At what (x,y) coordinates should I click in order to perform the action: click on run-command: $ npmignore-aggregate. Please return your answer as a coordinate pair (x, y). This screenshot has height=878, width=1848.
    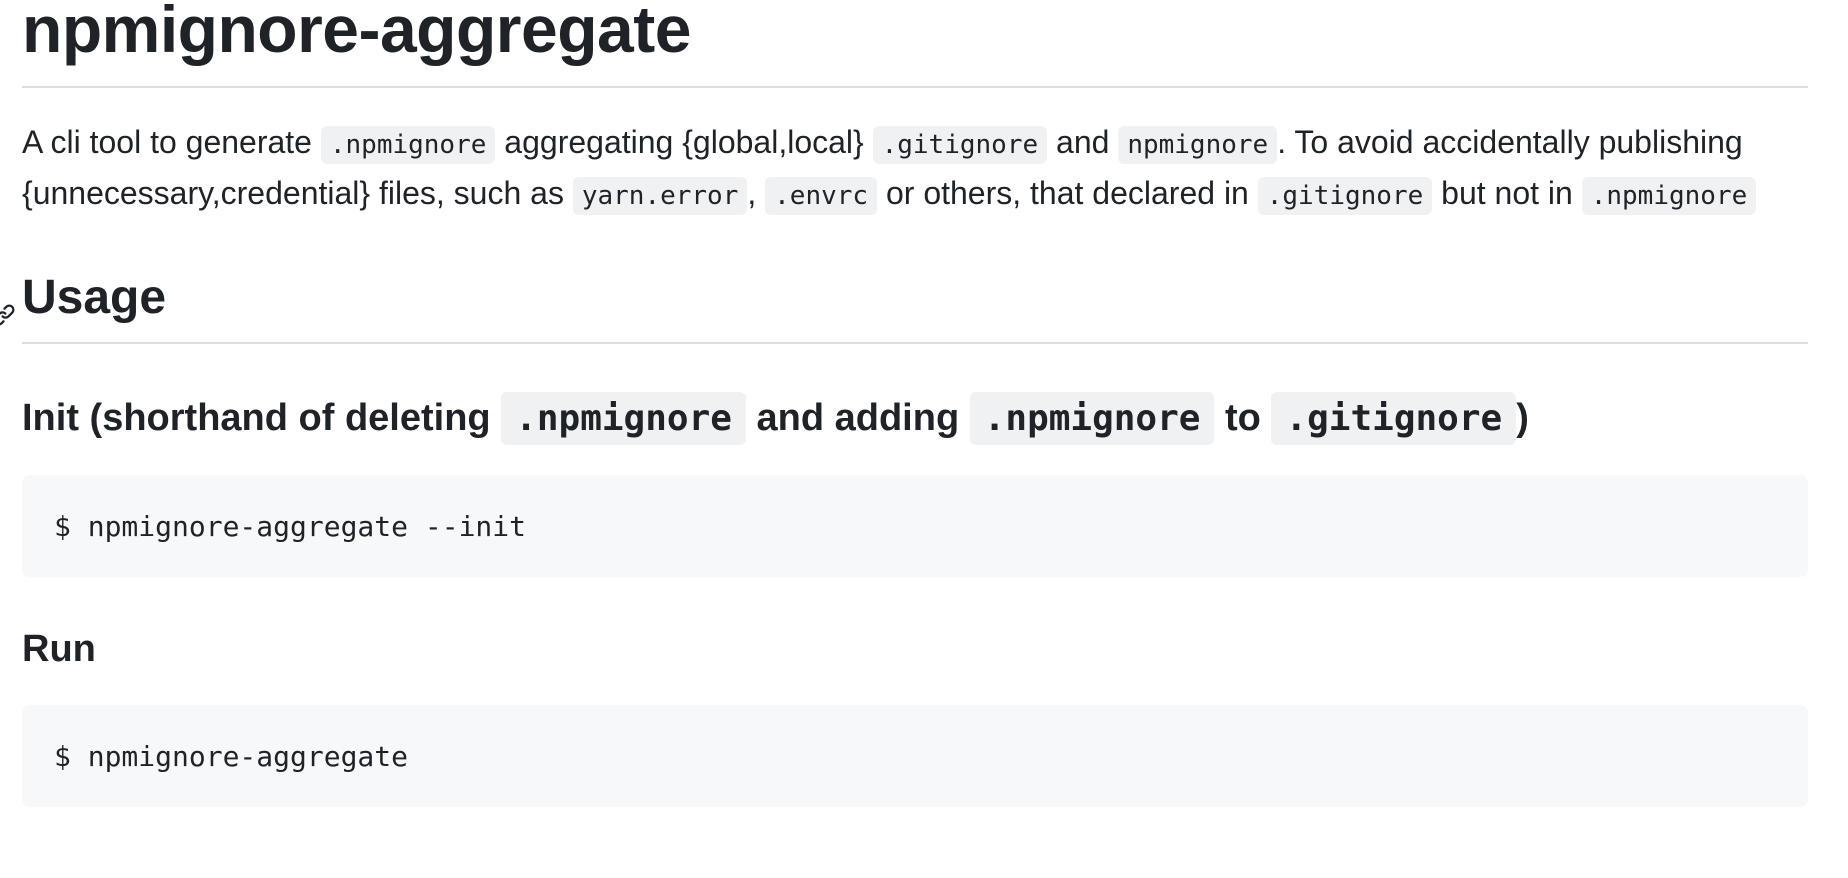
    Looking at the image, I should click on (231, 756).